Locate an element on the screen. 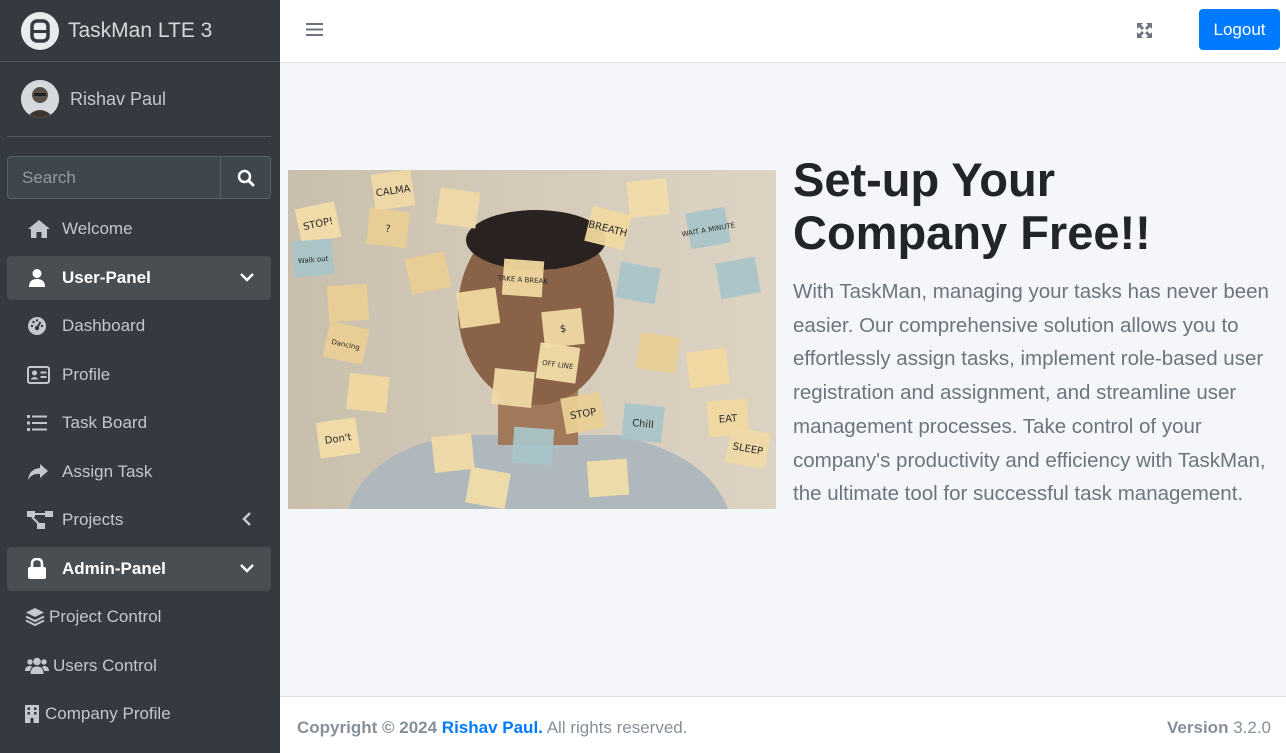 The width and height of the screenshot is (1286, 753). gauge-icon is located at coordinates (40, 326).